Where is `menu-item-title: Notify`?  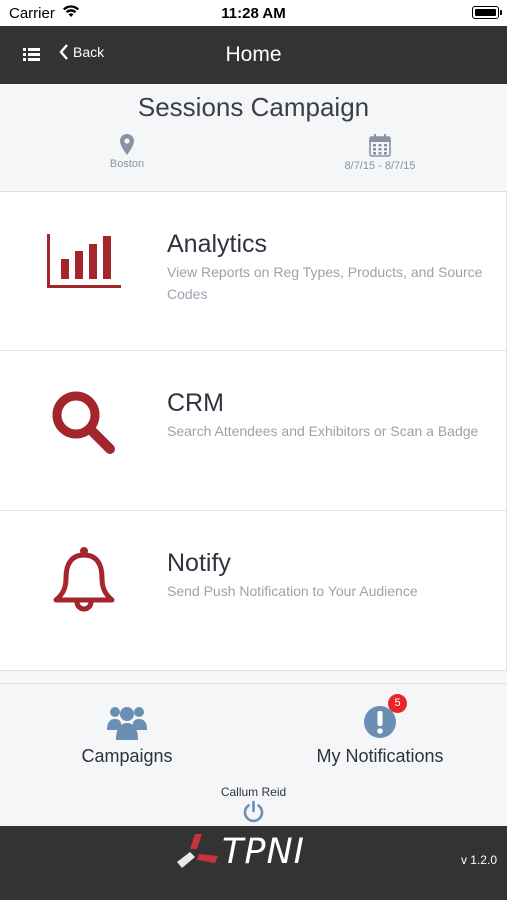
menu-item-title: Notify is located at coordinates (199, 563).